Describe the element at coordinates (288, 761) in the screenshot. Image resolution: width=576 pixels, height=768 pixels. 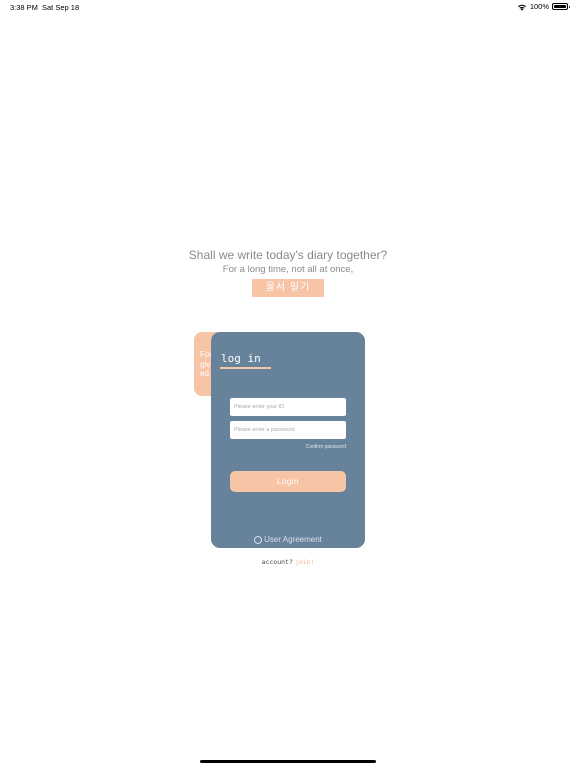
I see `home-indicator` at that location.